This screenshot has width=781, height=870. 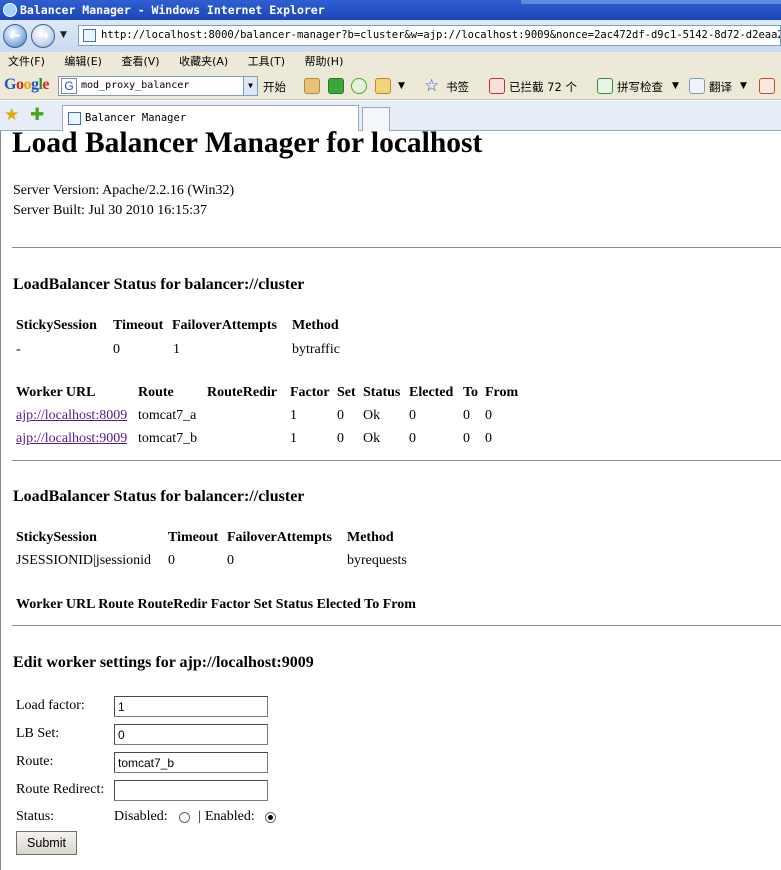 What do you see at coordinates (141, 816) in the screenshot?
I see `disabled-label: Disabled:` at bounding box center [141, 816].